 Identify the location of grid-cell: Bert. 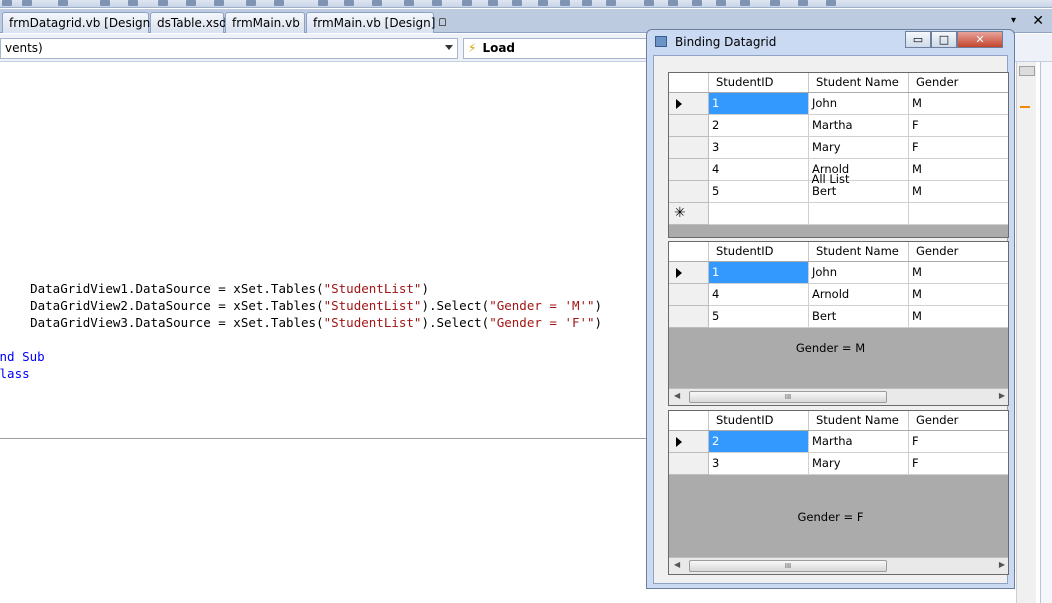
(859, 317).